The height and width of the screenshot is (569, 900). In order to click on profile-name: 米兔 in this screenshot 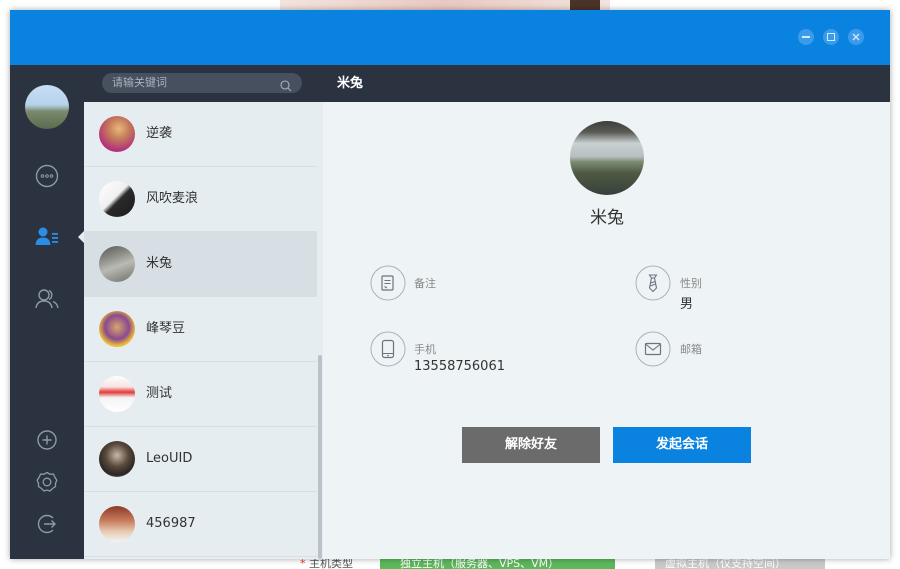, I will do `click(607, 218)`.